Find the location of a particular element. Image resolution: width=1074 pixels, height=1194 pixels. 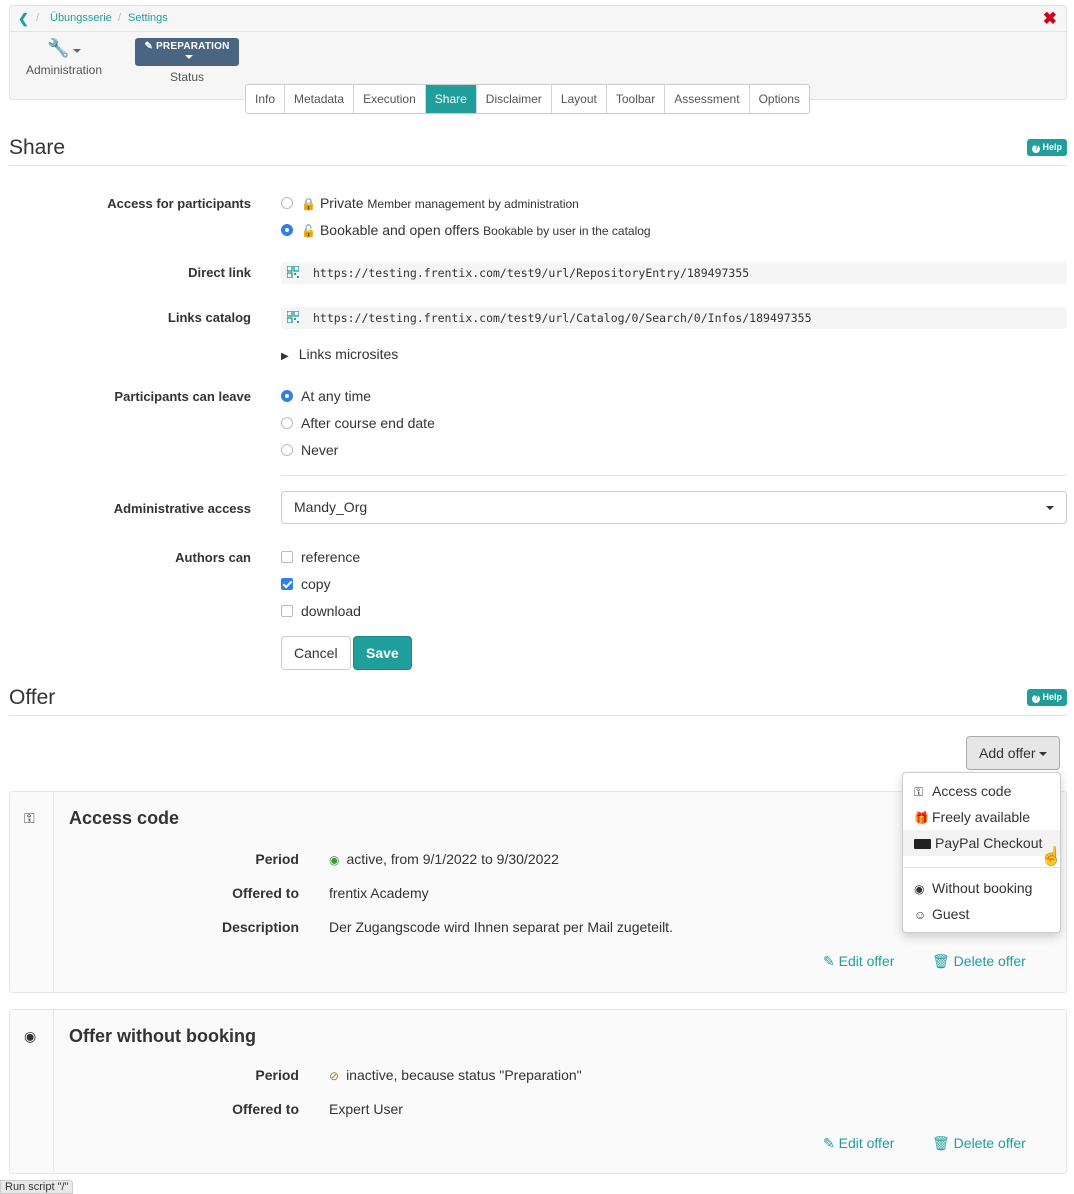

menu-item-paypal-checkout: PayPal Checkout is located at coordinates (981, 843).